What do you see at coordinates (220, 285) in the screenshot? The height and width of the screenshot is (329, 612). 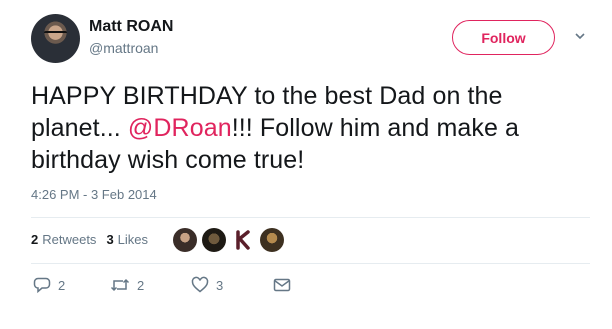 I see `like-count: 3` at bounding box center [220, 285].